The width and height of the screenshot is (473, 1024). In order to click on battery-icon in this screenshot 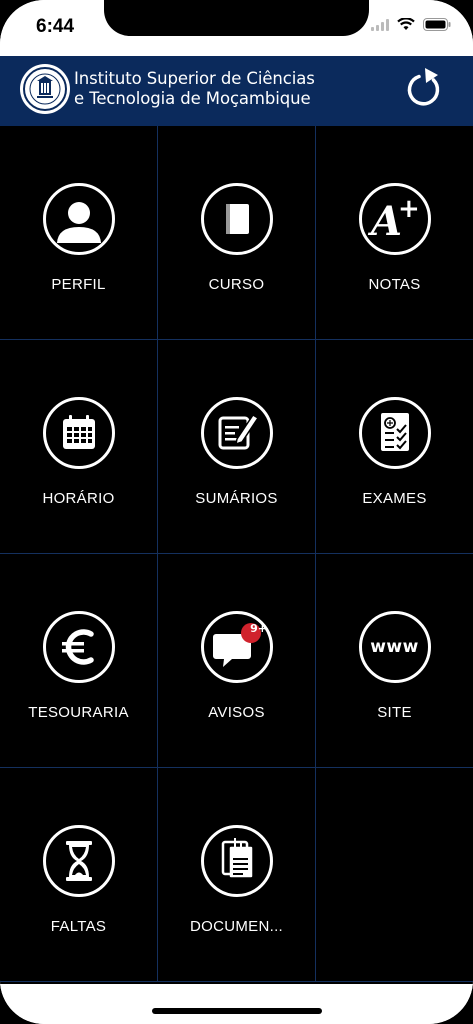, I will do `click(437, 24)`.